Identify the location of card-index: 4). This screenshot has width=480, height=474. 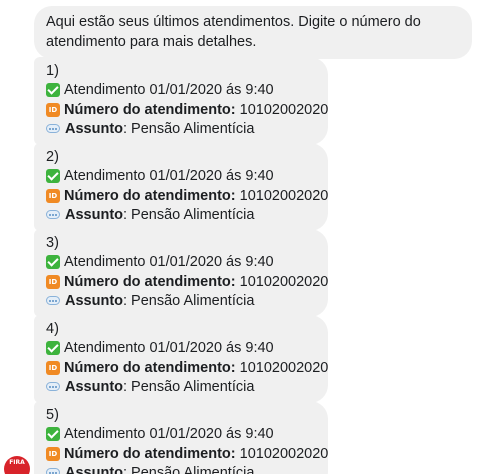
(52, 328).